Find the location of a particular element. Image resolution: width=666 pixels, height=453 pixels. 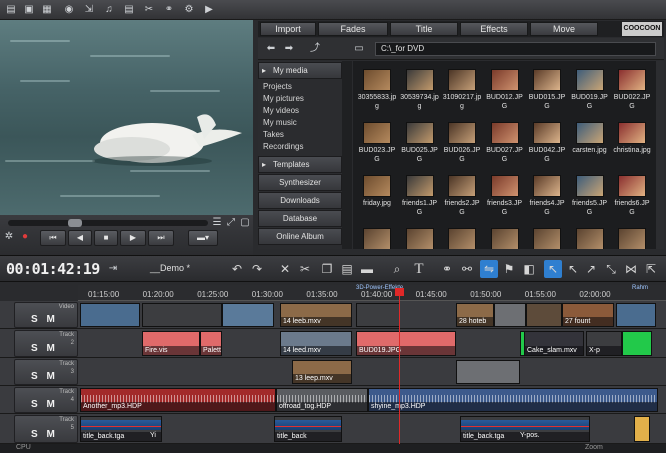

tab-title: Title is located at coordinates (424, 29).